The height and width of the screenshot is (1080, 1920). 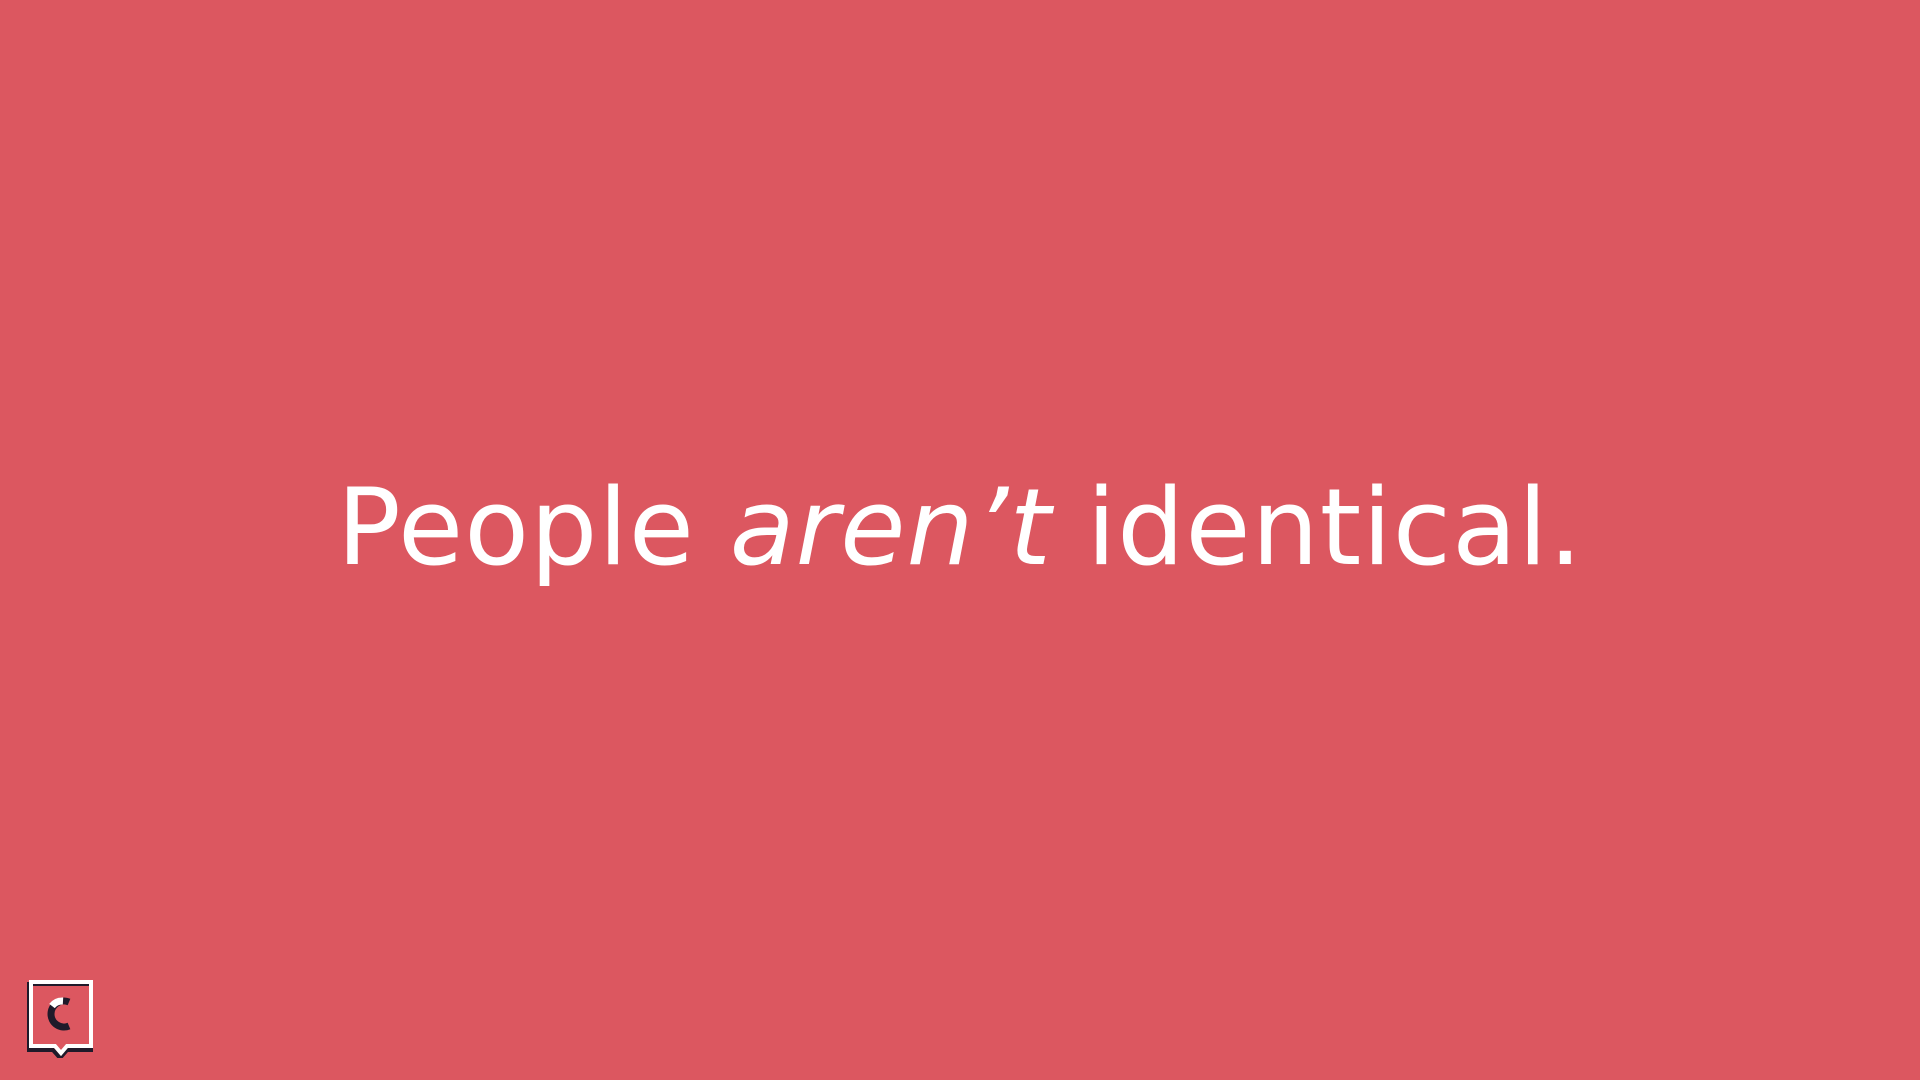 I want to click on headline: People aren’t identical., so click(x=960, y=528).